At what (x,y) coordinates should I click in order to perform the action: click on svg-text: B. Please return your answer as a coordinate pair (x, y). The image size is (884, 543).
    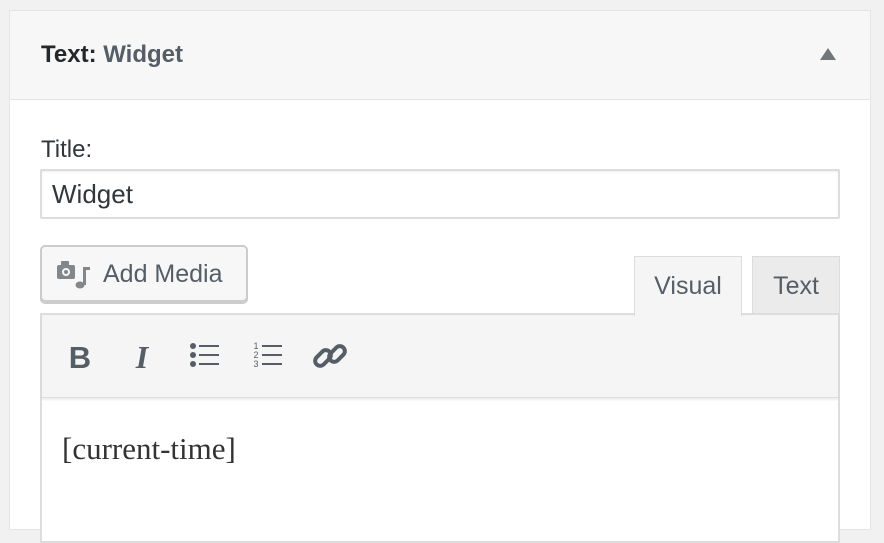
    Looking at the image, I should click on (80, 357).